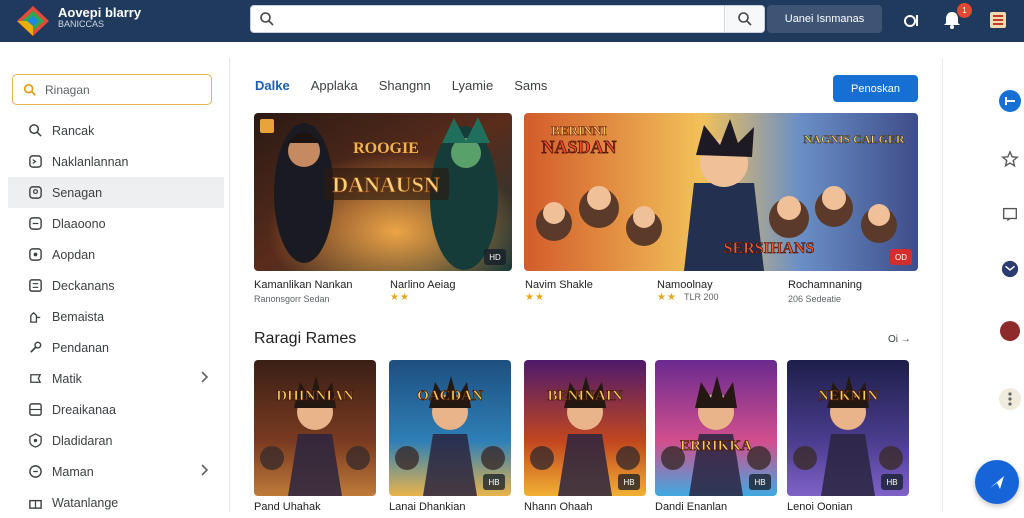 Image resolution: width=1024 pixels, height=518 pixels. I want to click on category-tabs: Dalke Applaka Shangnn Lyamie Sams, so click(411, 85).